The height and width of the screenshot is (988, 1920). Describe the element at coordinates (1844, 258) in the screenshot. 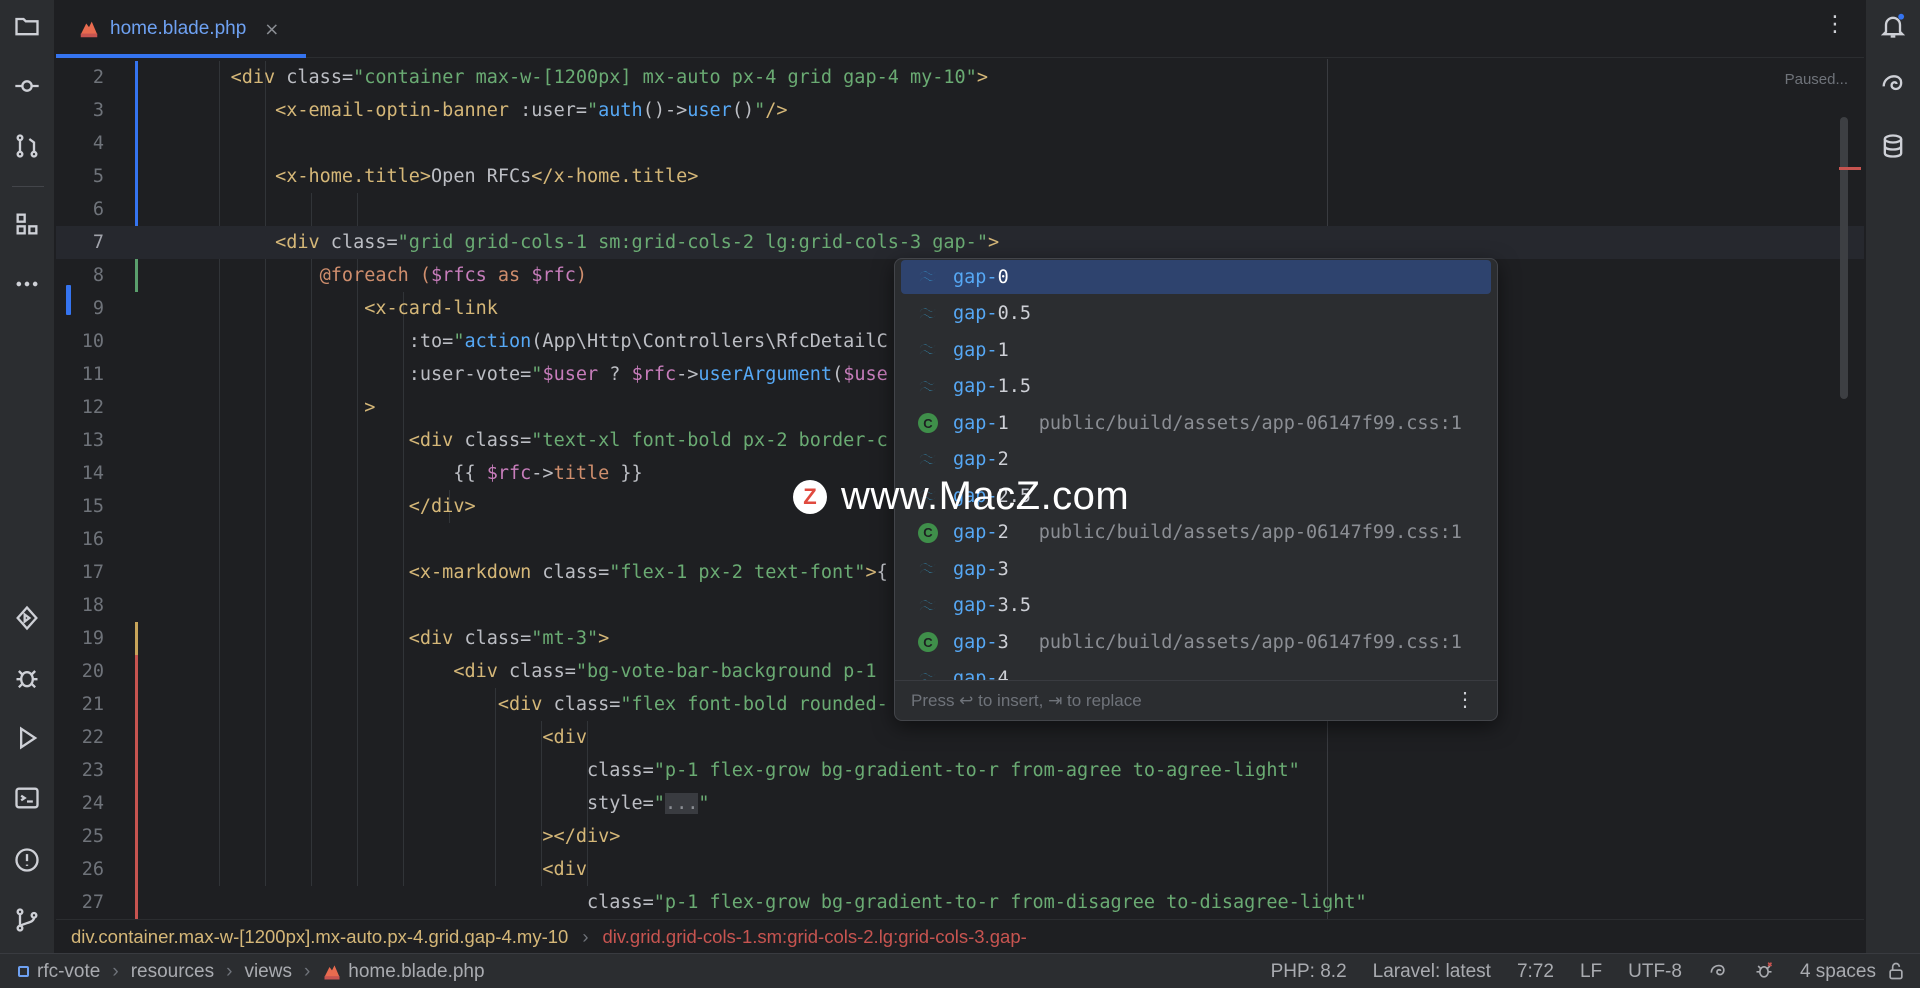

I see `editor-scrollbar` at that location.